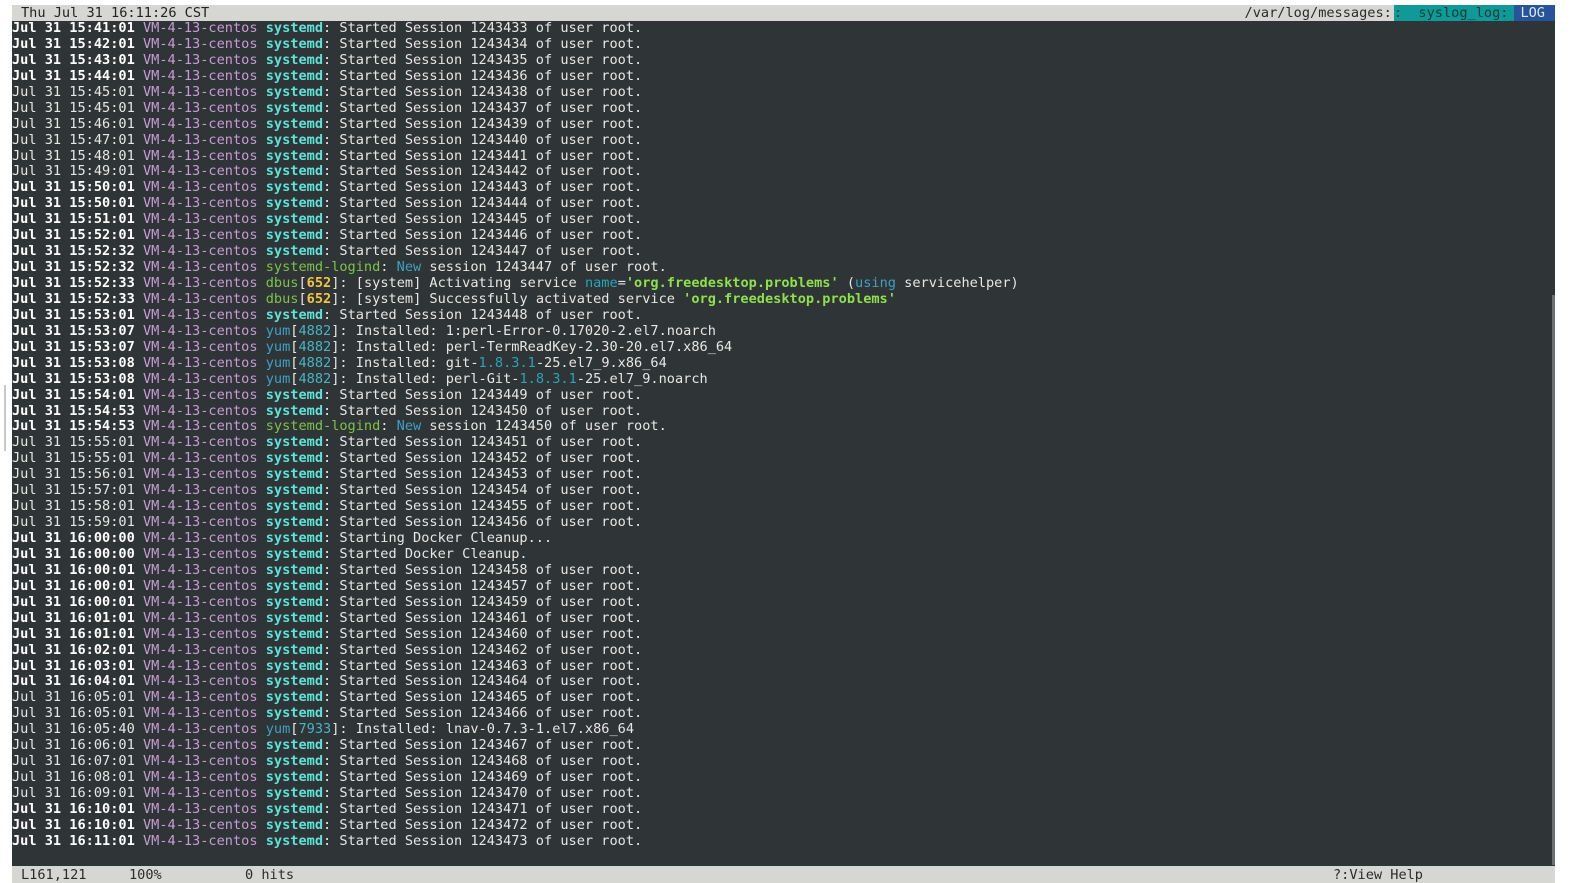 The width and height of the screenshot is (1574, 883). Describe the element at coordinates (73, 442) in the screenshot. I see `log-timestamp: Jul 31 15:55:01` at that location.